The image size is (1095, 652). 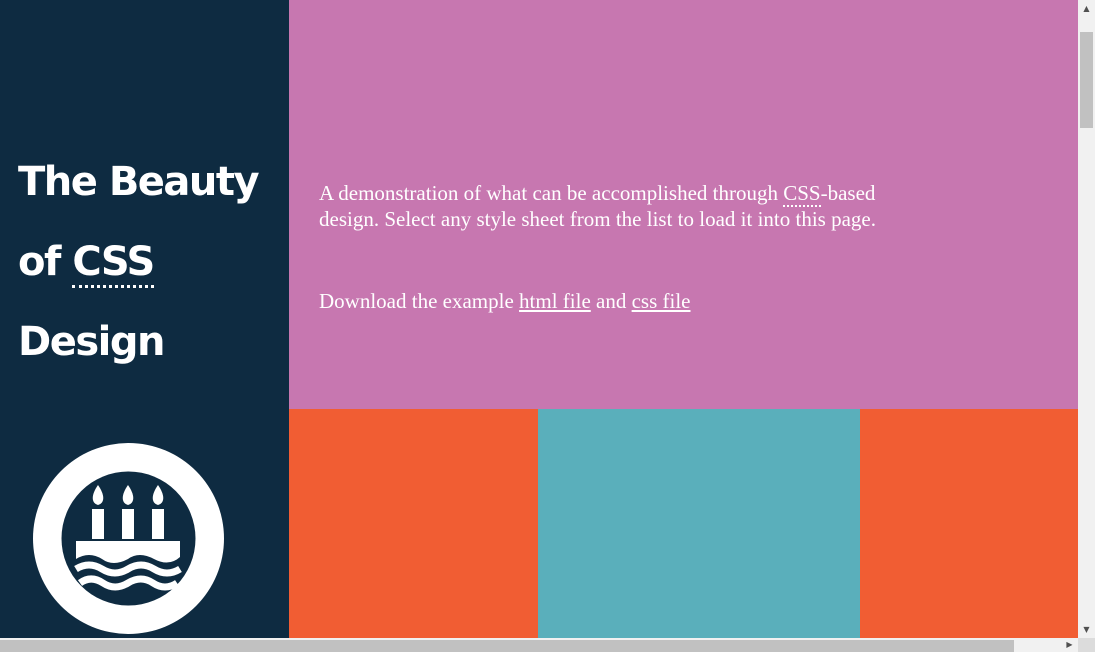 I want to click on scroll-up-arrow-icon: ▲, so click(x=1086, y=8).